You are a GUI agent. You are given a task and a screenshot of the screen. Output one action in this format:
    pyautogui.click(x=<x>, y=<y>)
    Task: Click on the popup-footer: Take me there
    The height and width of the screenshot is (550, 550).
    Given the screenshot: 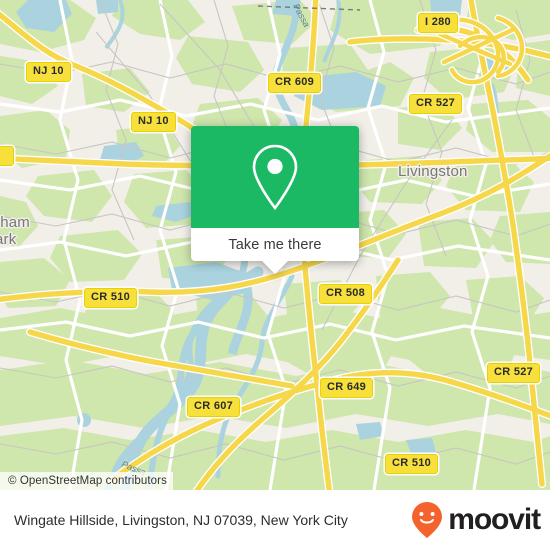 What is the action you would take?
    pyautogui.click(x=275, y=251)
    